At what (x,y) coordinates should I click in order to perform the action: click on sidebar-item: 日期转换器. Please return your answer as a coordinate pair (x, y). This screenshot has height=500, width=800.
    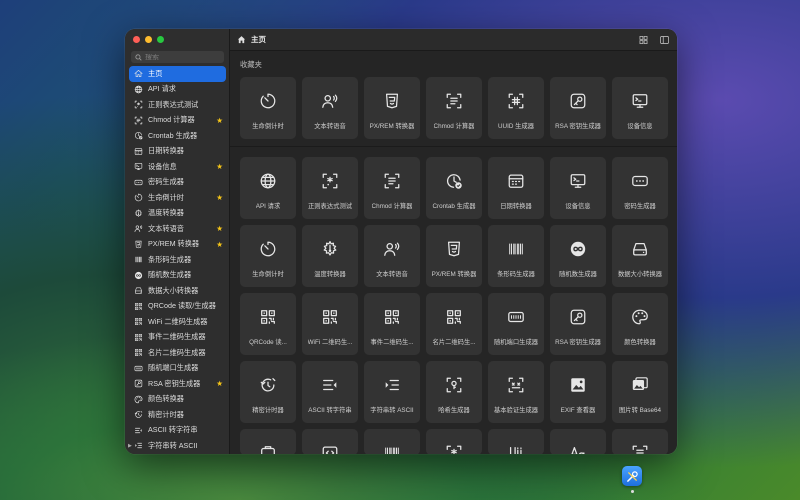
    Looking at the image, I should click on (177, 152).